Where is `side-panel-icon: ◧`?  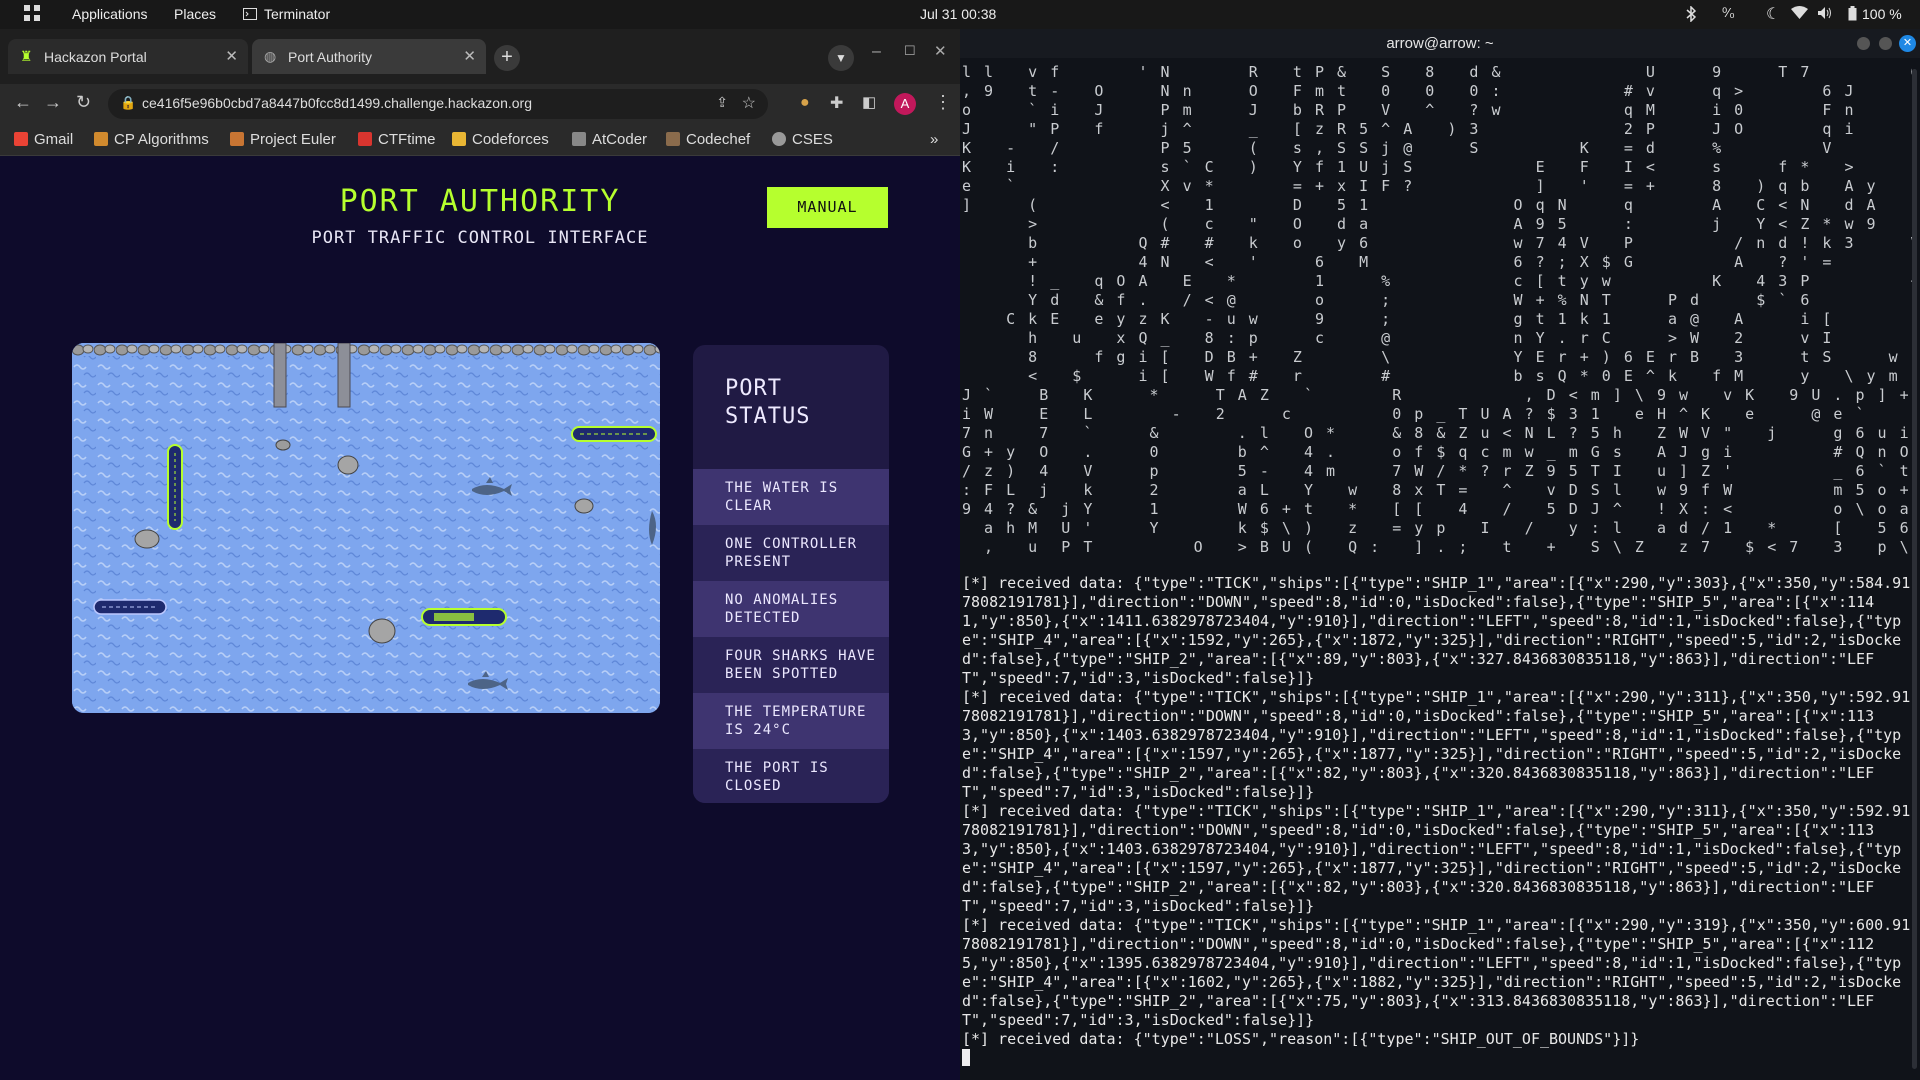 side-panel-icon: ◧ is located at coordinates (869, 102).